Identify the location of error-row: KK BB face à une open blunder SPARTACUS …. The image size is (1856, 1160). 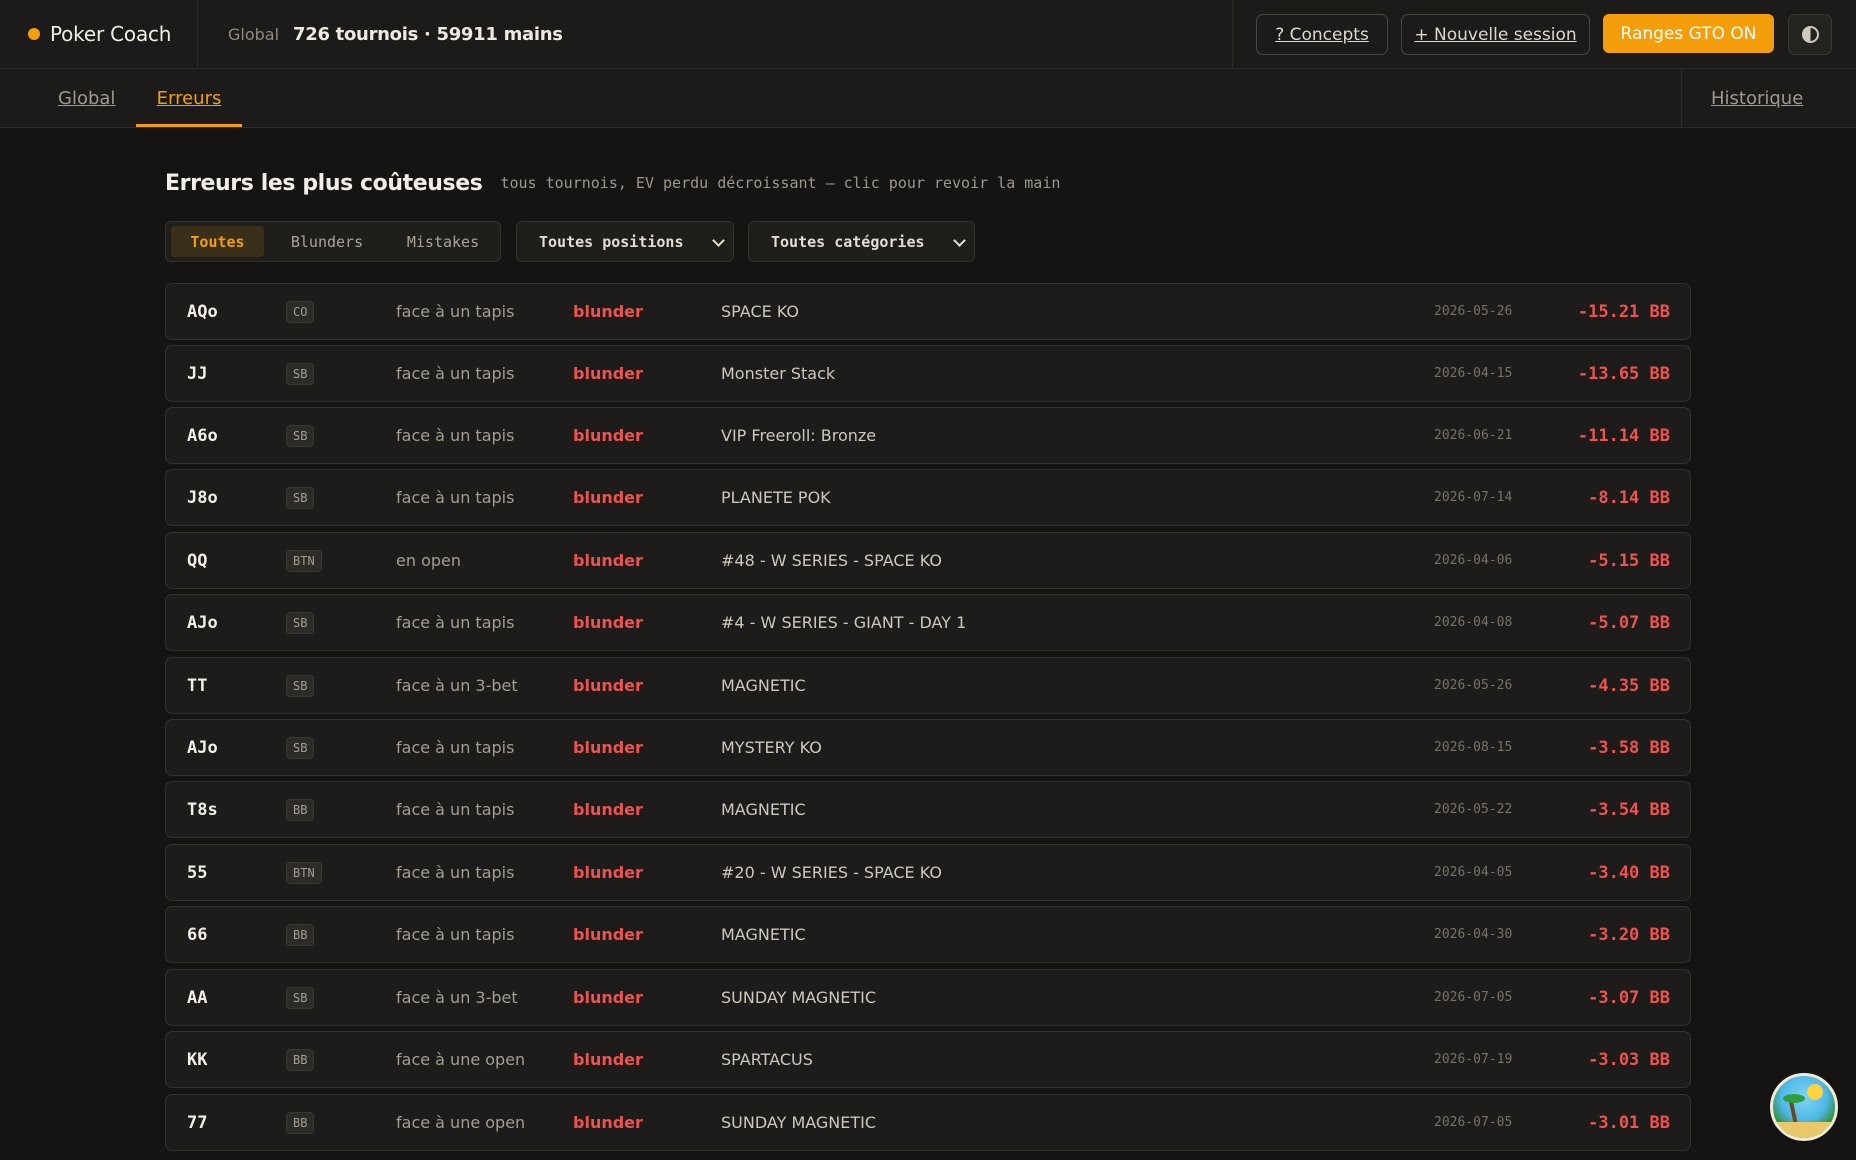
(928, 1059).